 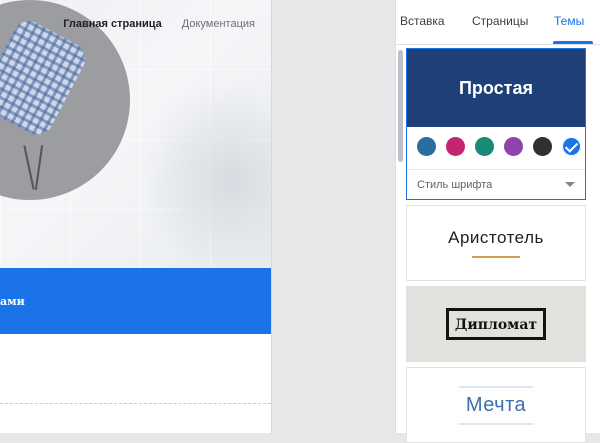 I want to click on tab-pages: Страницы, so click(x=500, y=21).